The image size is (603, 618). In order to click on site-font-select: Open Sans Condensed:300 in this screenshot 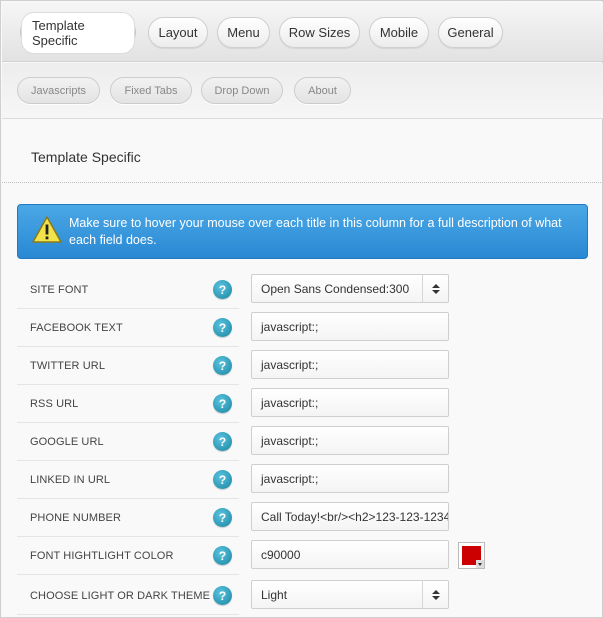, I will do `click(350, 288)`.